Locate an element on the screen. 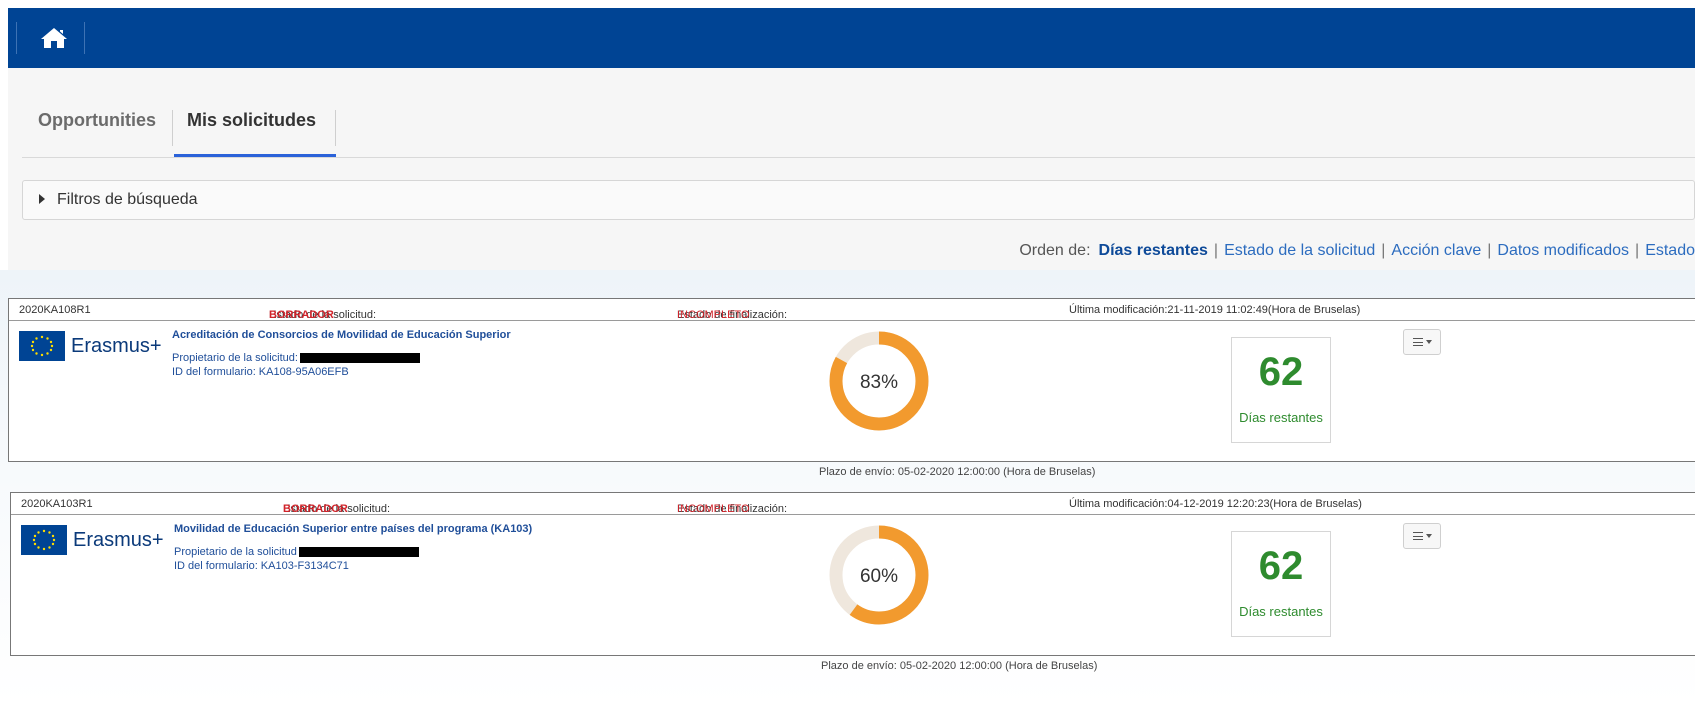  sort-option-datos-modificados: Datos modificados is located at coordinates (1563, 250).